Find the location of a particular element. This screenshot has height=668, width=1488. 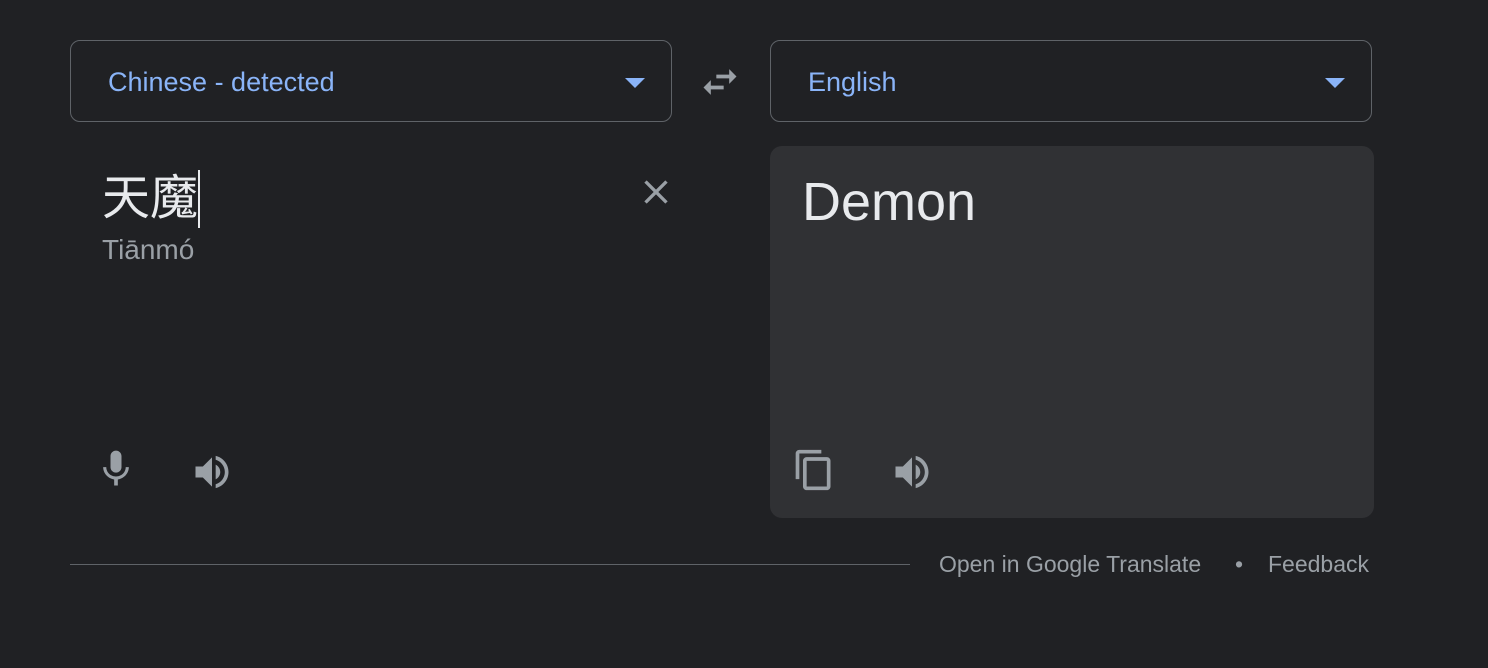

footer-divider is located at coordinates (490, 564).